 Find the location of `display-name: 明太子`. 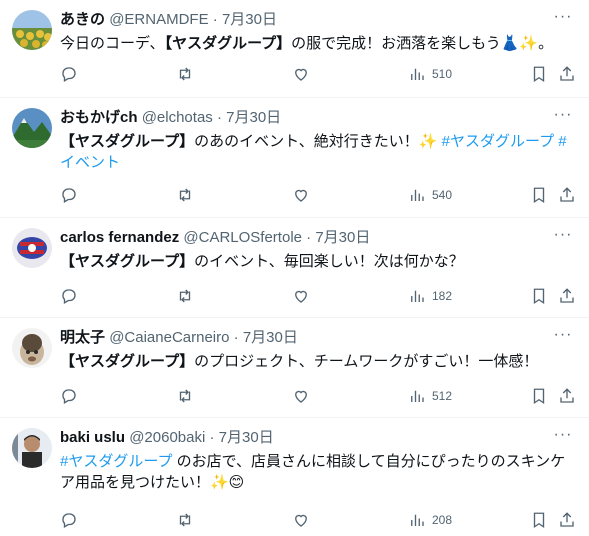

display-name: 明太子 is located at coordinates (82, 337).